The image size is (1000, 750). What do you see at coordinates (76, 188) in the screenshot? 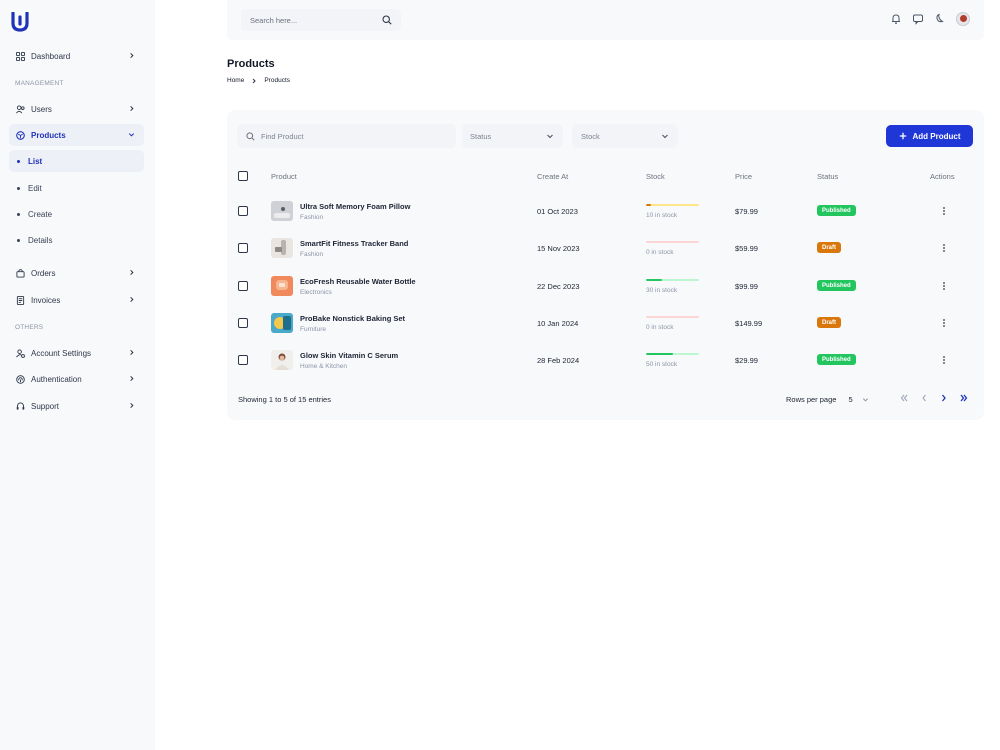
I see `sidebar-subitem-edit: Edit` at bounding box center [76, 188].